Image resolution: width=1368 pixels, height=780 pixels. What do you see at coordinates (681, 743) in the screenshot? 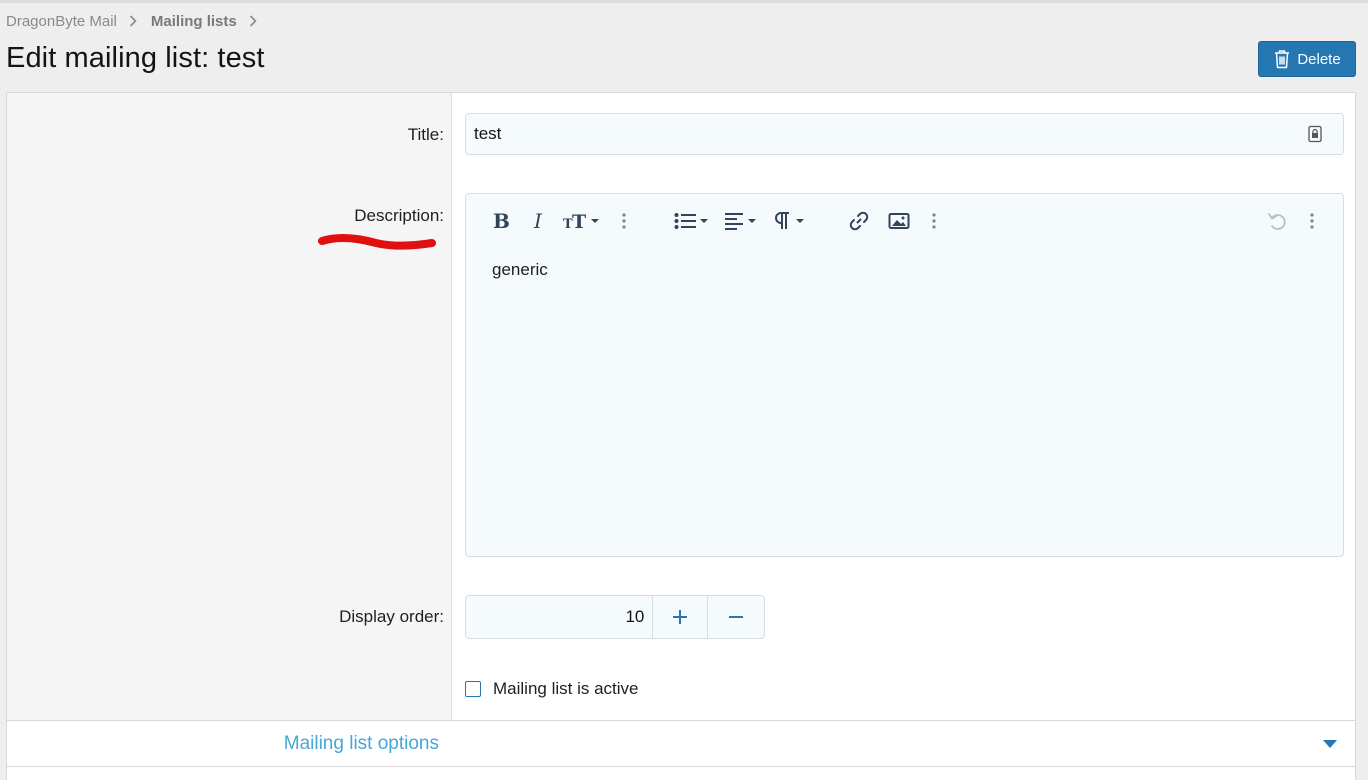
I see `mailing-list-options-toggle: Mailing list options` at bounding box center [681, 743].